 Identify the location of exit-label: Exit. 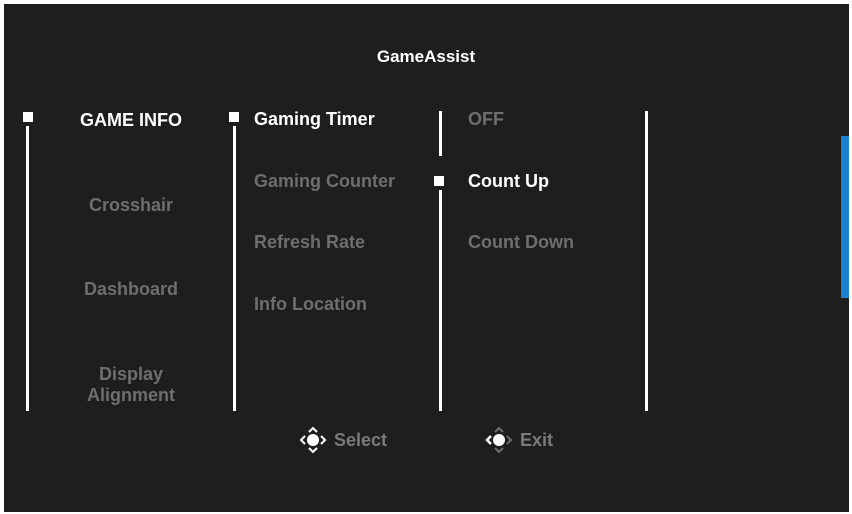
(537, 439).